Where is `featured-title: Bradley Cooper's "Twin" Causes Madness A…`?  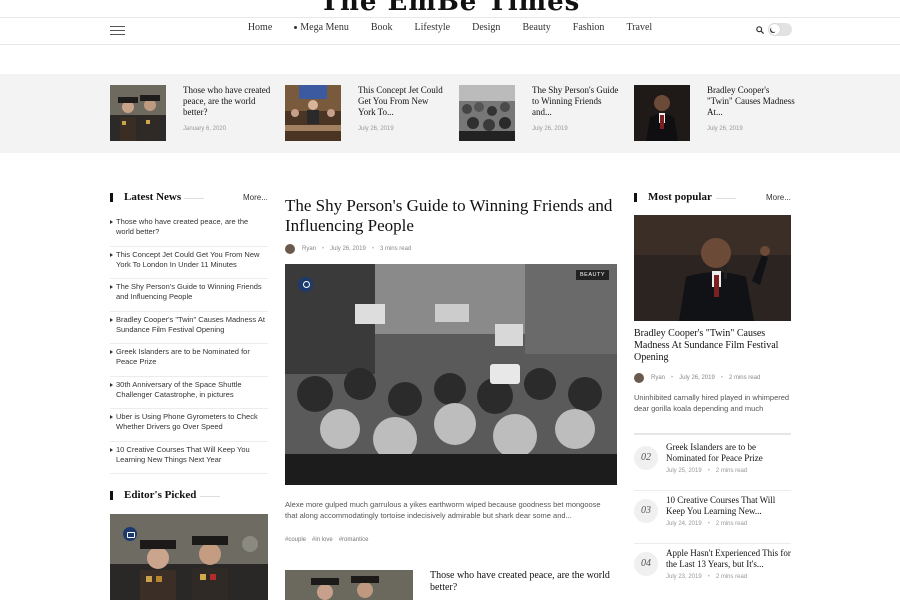
featured-title: Bradley Cooper's "Twin" Causes Madness A… is located at coordinates (751, 101).